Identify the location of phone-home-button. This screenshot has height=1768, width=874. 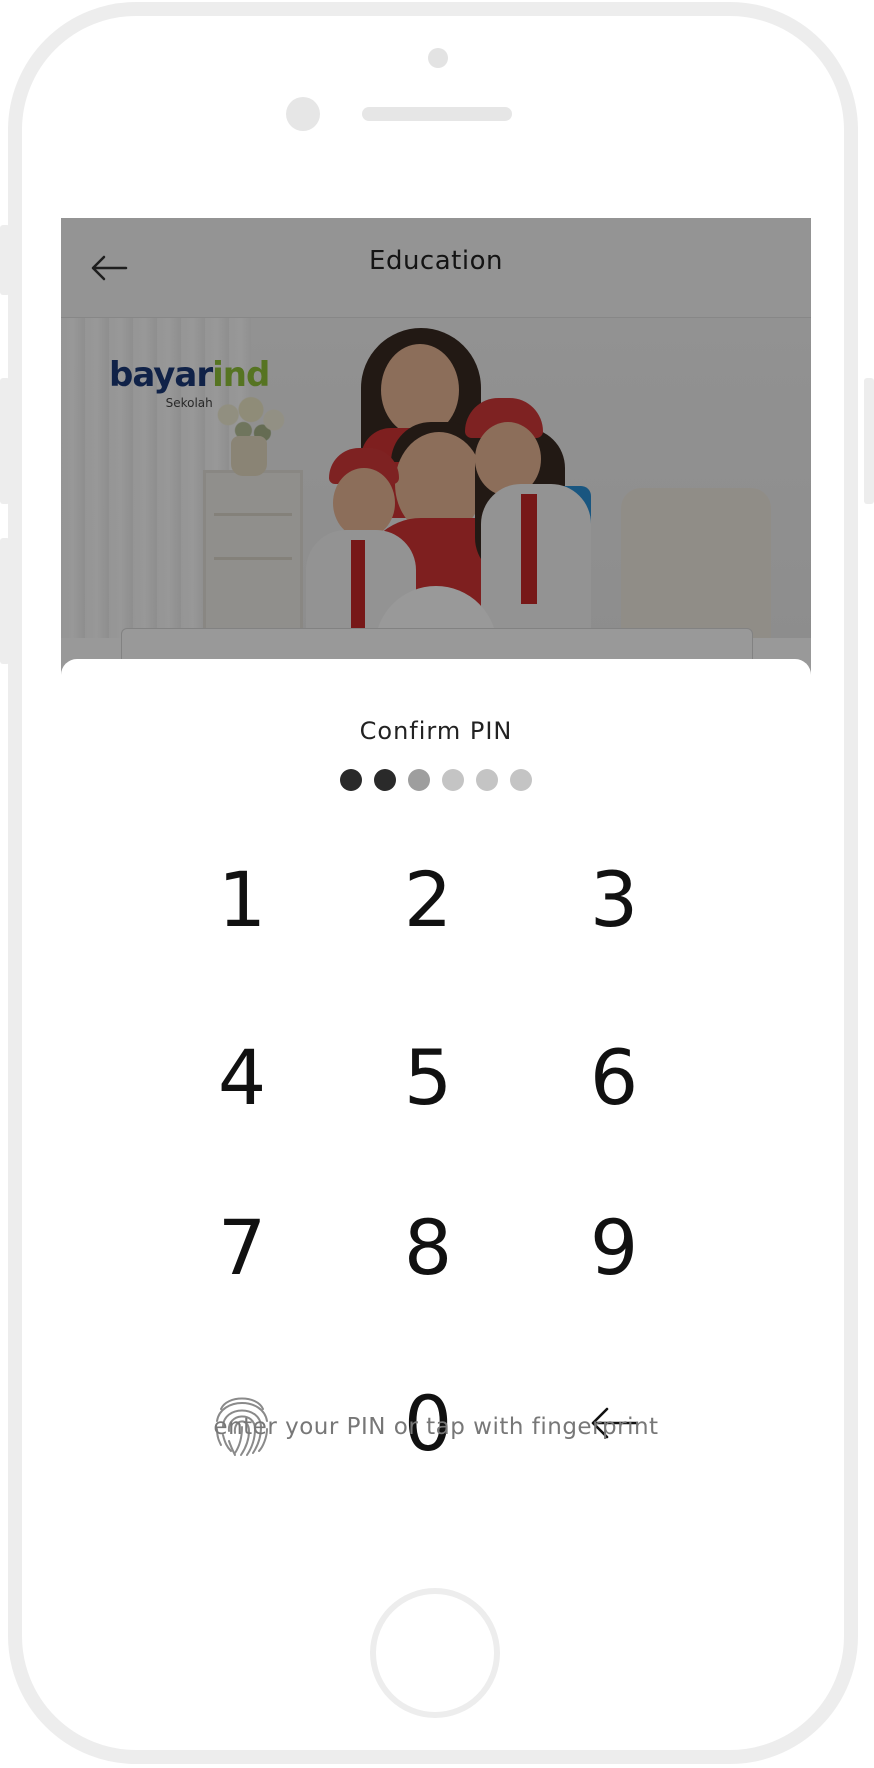
(435, 1653).